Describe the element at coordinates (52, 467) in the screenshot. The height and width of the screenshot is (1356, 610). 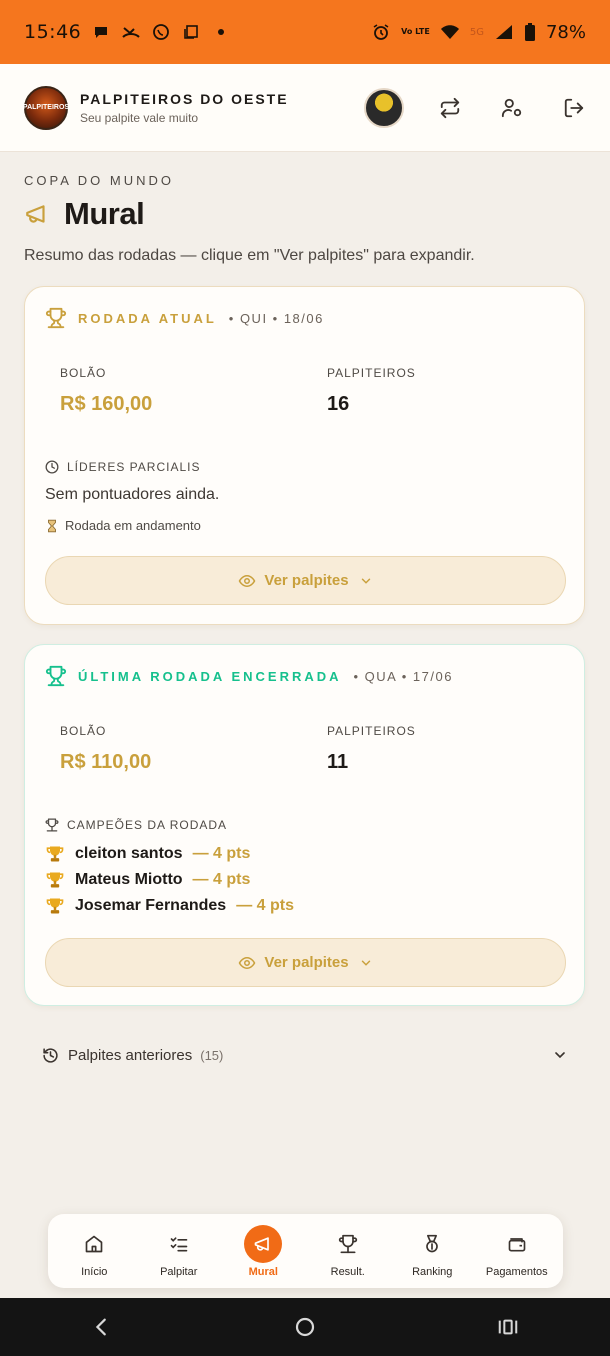
I see `clock-icon` at that location.